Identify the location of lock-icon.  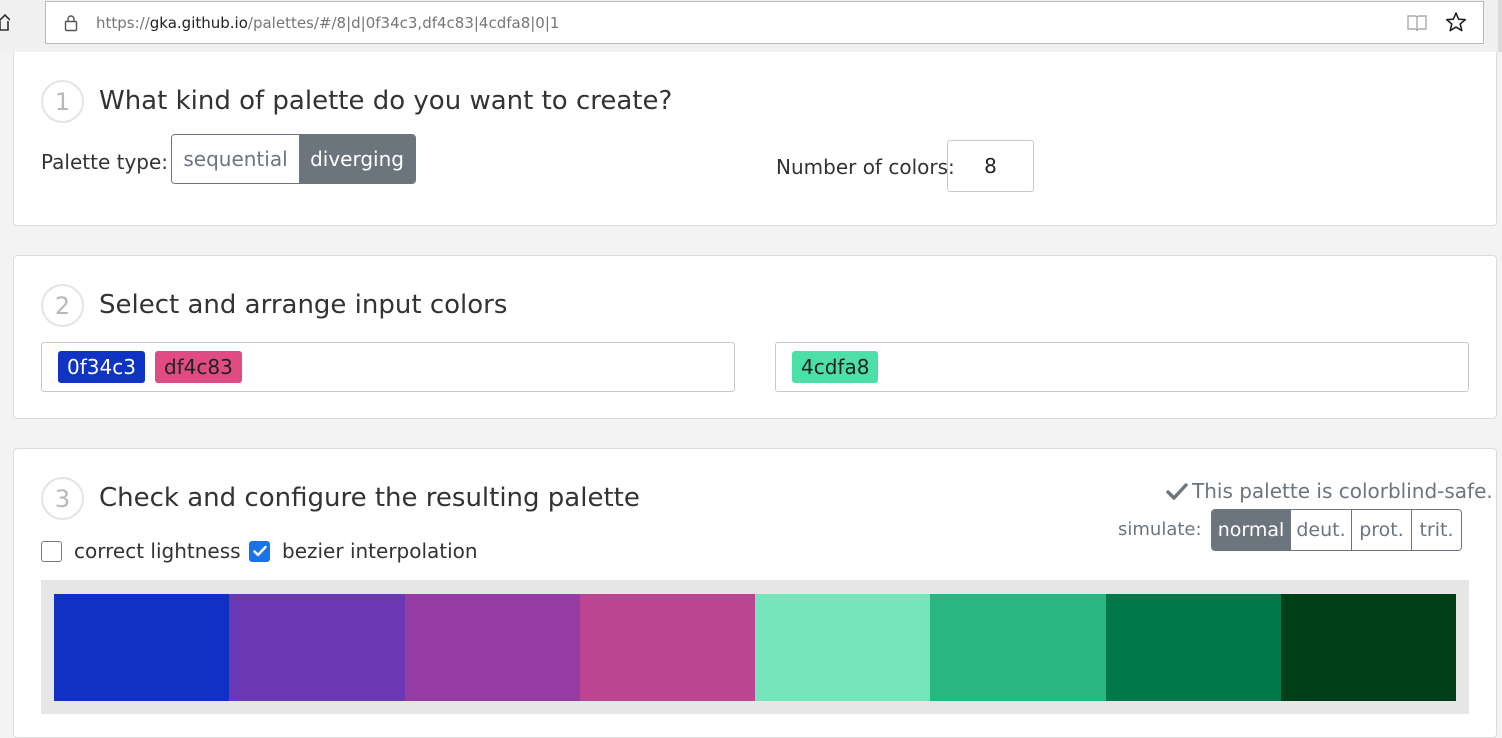
(71, 23).